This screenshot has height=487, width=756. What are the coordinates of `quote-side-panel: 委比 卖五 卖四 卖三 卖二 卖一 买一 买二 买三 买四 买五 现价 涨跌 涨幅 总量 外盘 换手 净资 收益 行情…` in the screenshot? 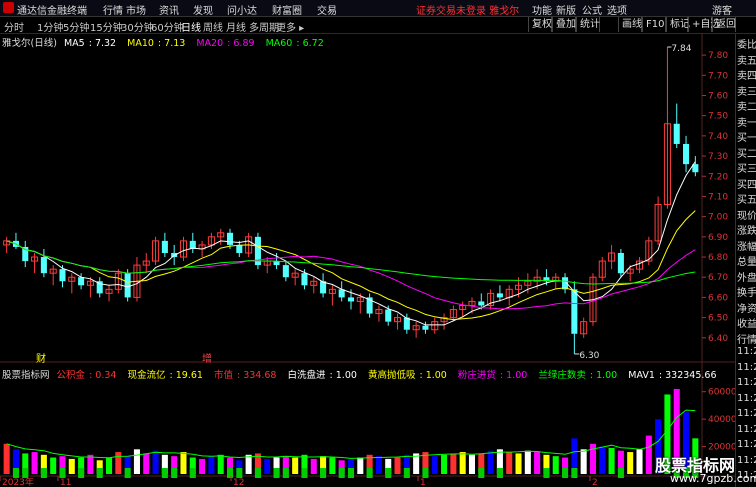 It's located at (745, 260).